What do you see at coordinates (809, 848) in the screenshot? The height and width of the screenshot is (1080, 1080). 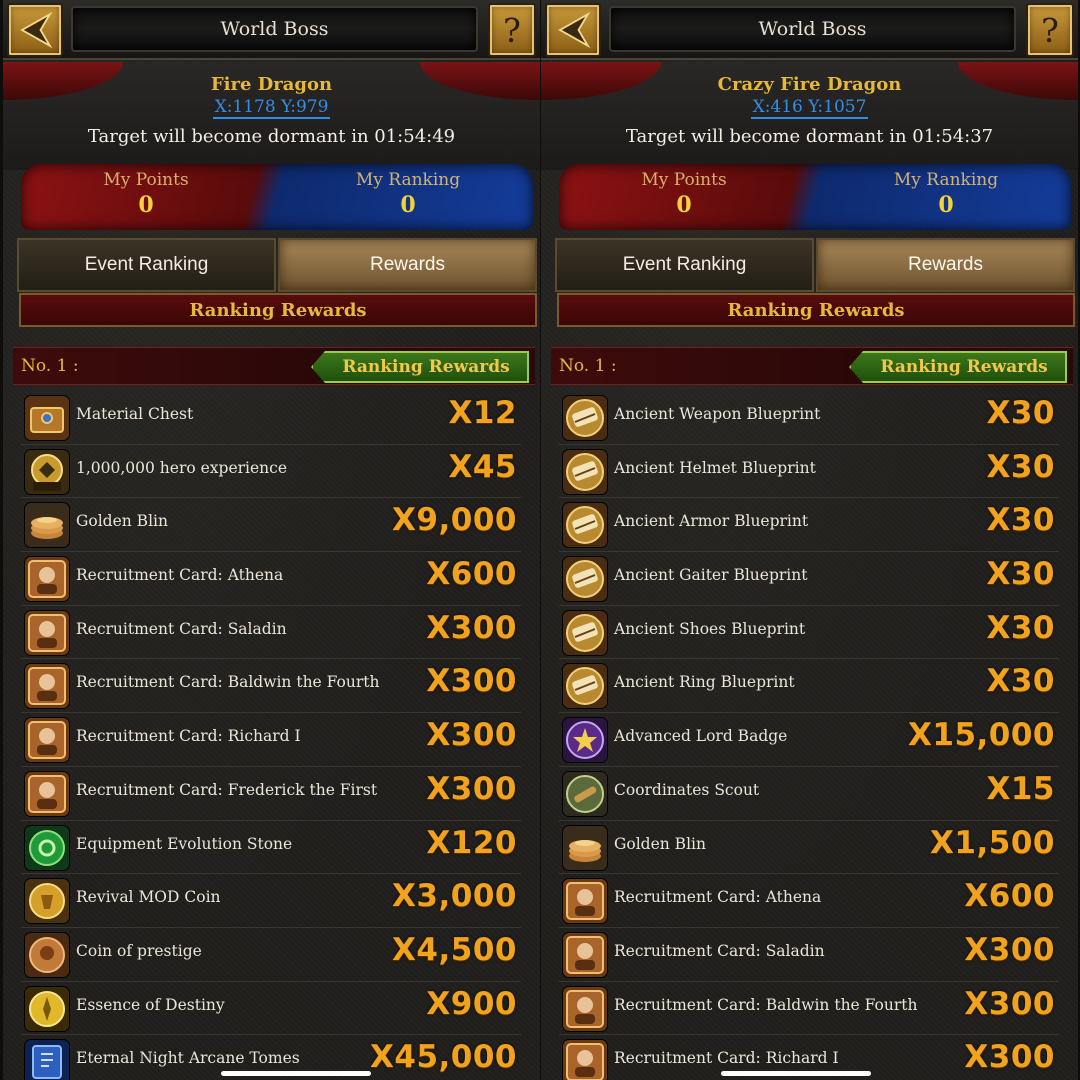 I see `reward-item: Golden Blin X1,500` at bounding box center [809, 848].